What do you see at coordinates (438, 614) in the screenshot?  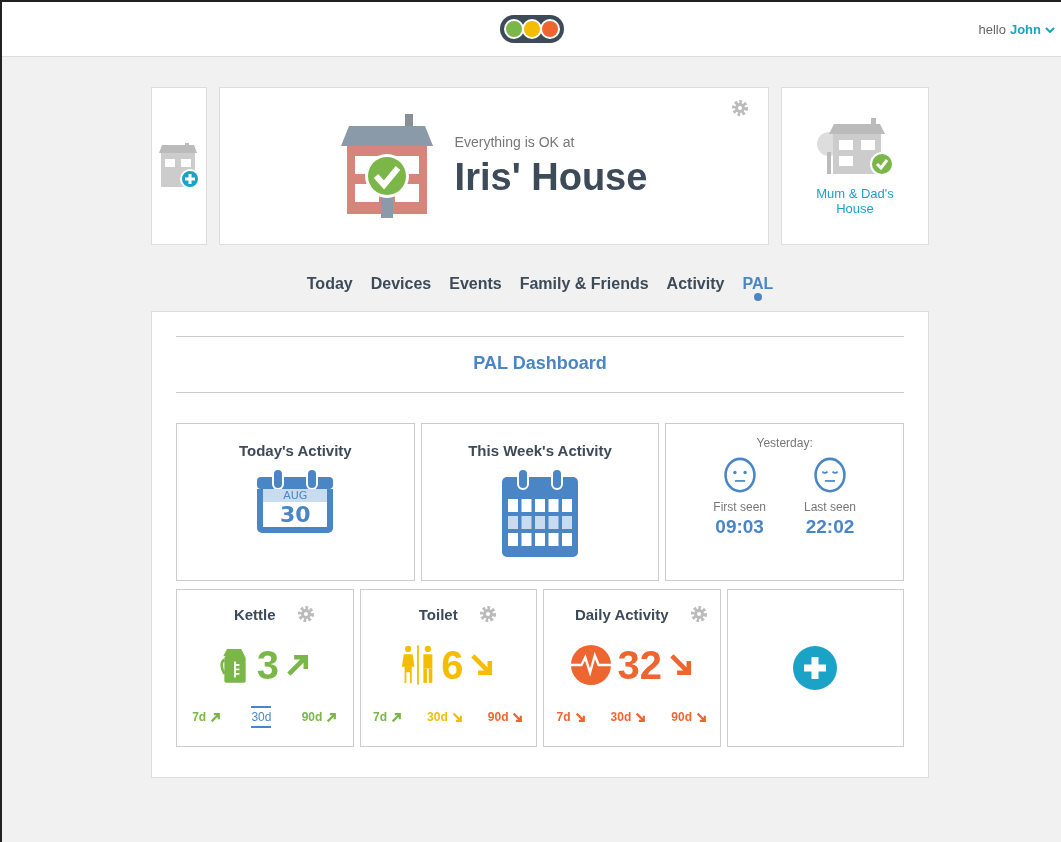 I see `sensor-name: Toilet` at bounding box center [438, 614].